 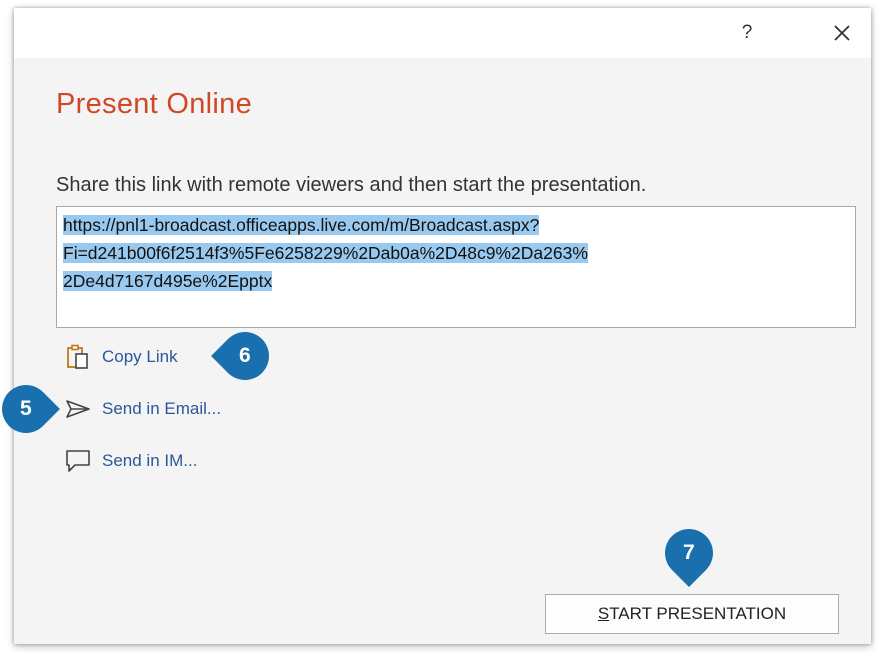 What do you see at coordinates (154, 104) in the screenshot?
I see `dialog-title: Present Online` at bounding box center [154, 104].